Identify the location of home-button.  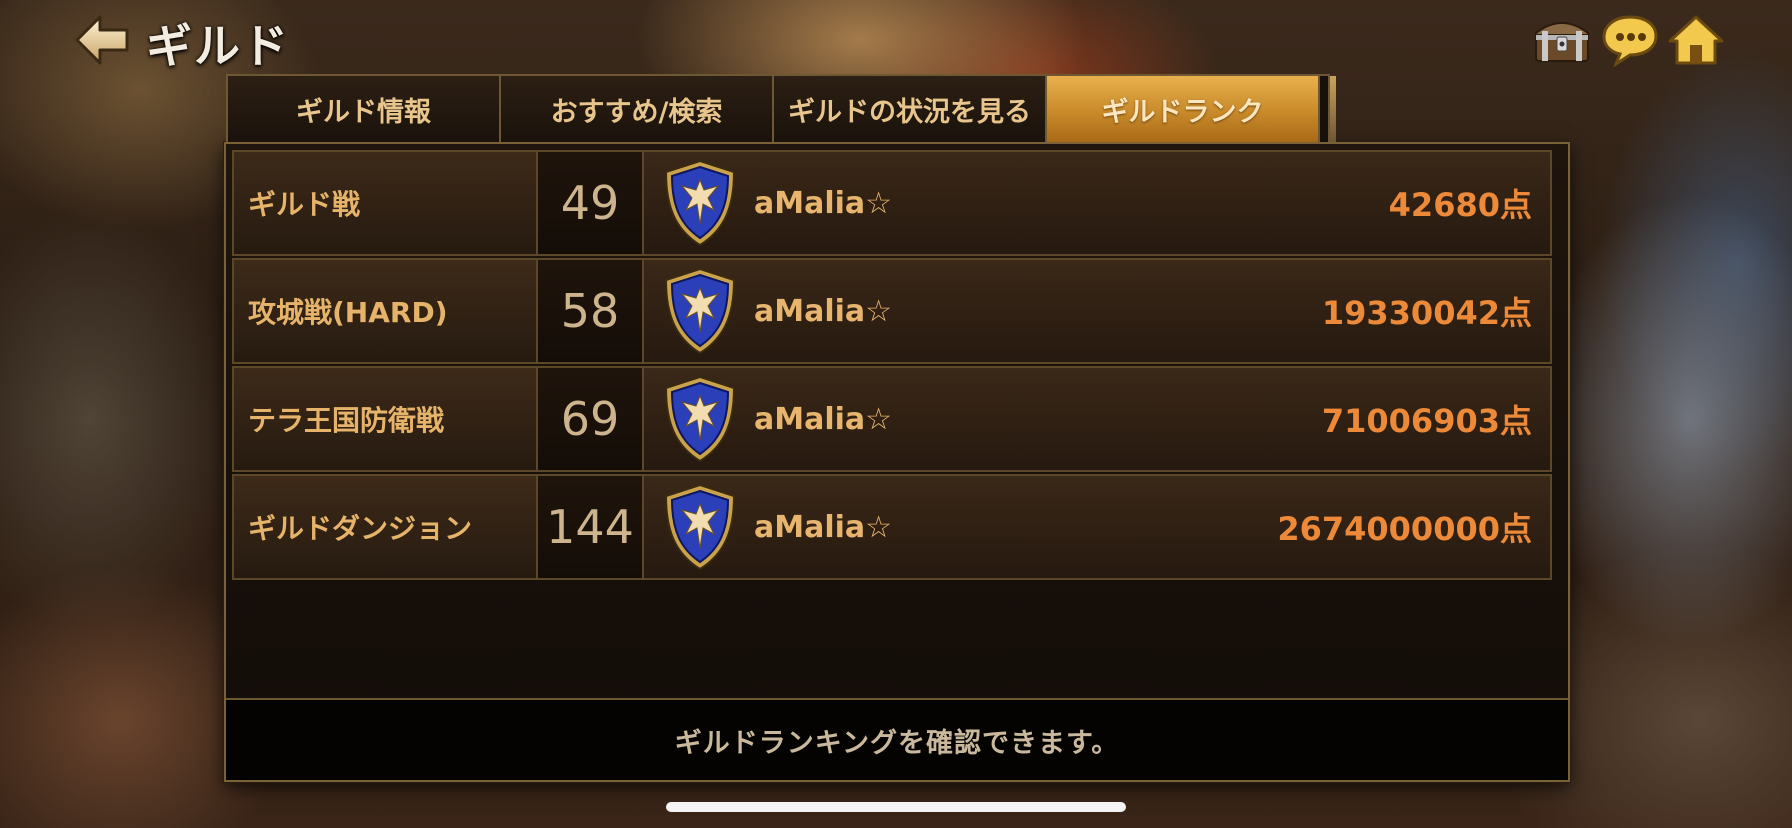
(1696, 40).